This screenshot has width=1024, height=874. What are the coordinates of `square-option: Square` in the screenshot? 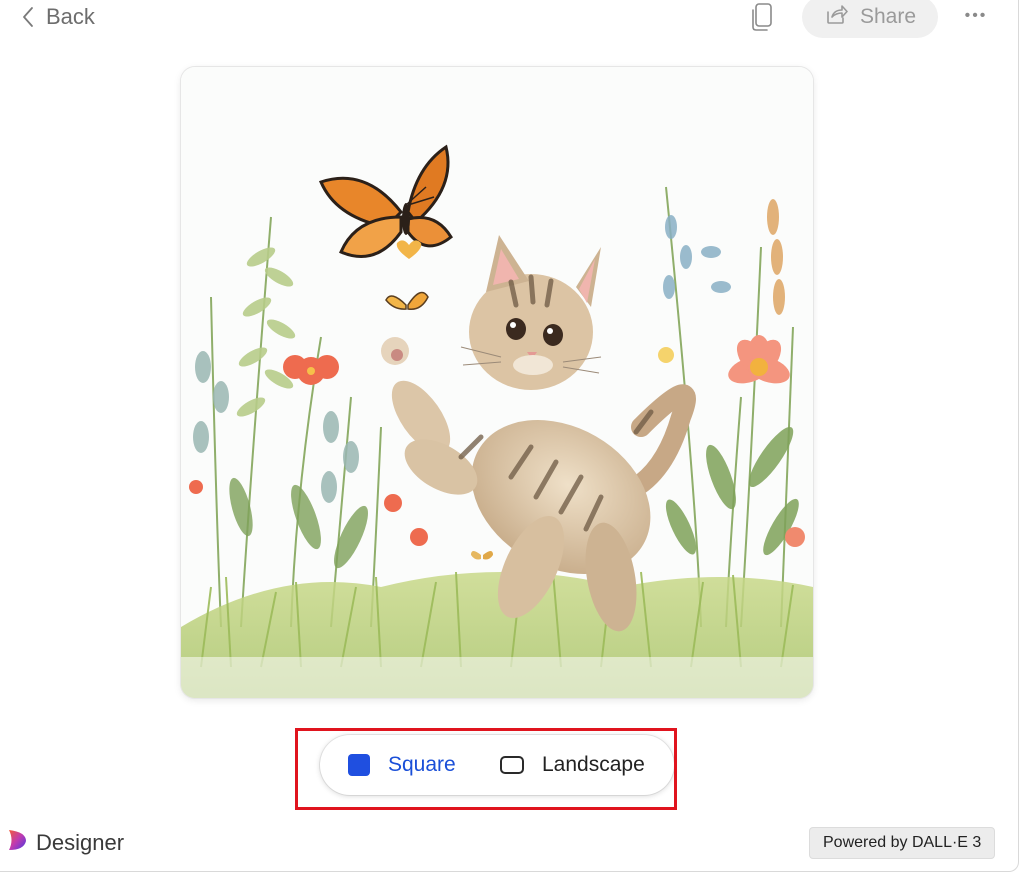 It's located at (402, 765).